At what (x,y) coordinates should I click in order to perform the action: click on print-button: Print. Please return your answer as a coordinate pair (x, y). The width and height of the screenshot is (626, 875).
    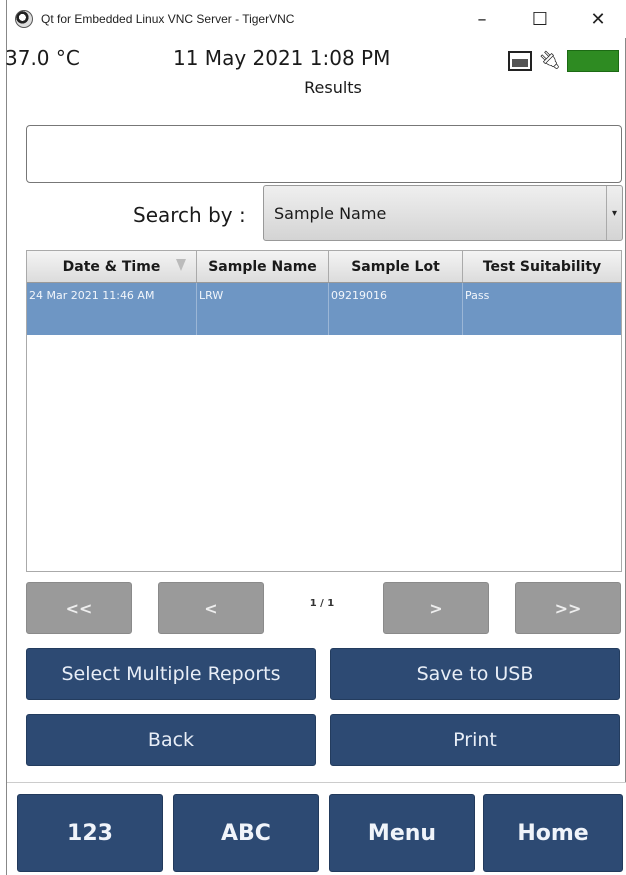
    Looking at the image, I should click on (475, 740).